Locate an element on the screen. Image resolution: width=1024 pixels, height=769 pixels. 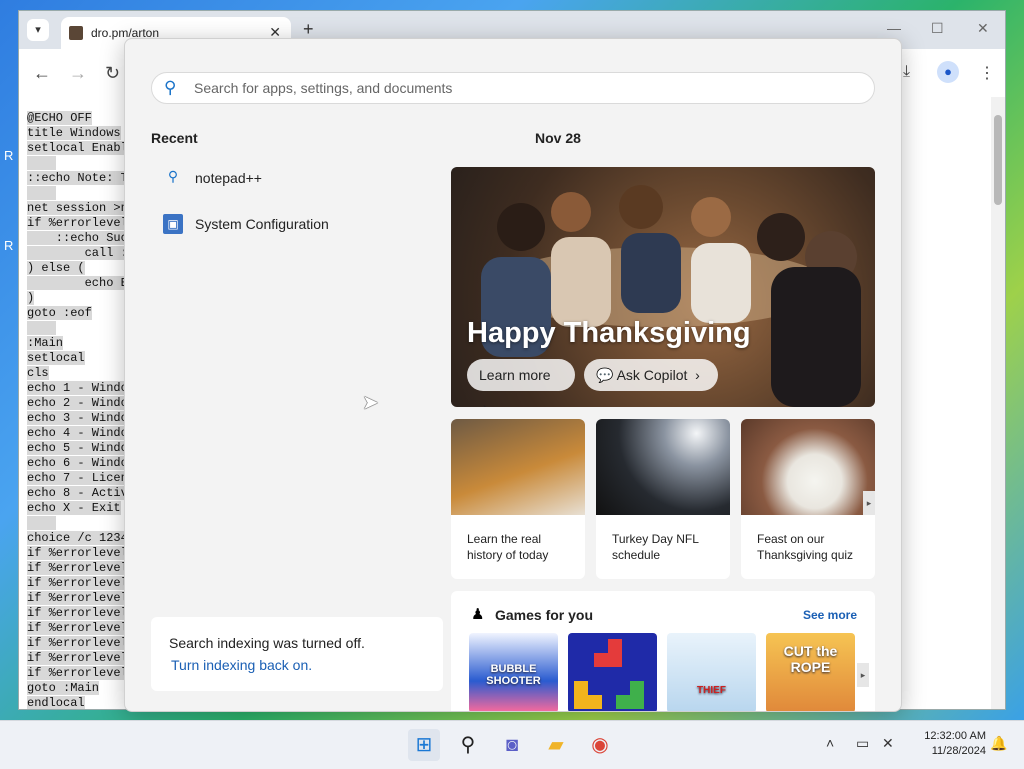
game-label: THIEF is located at coordinates (711, 690).